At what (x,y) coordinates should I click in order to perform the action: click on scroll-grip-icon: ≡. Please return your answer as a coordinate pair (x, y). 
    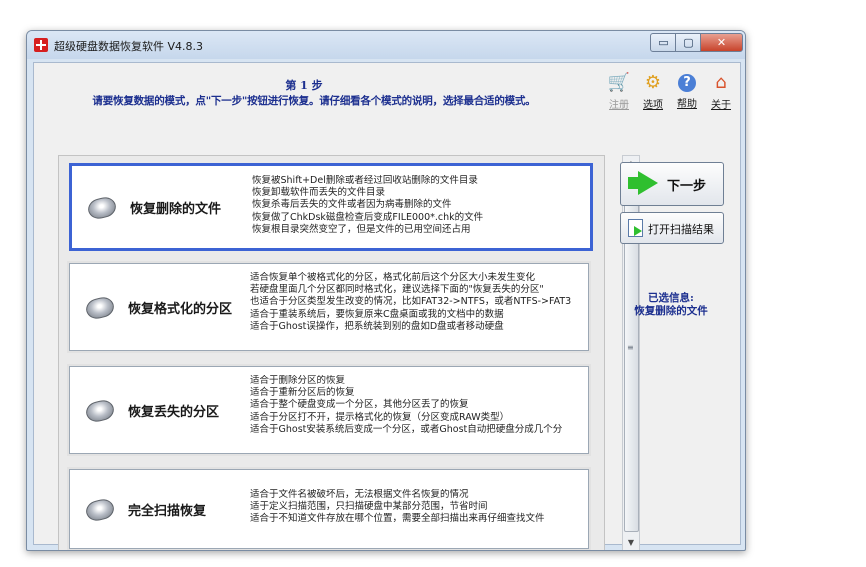
    Looking at the image, I should click on (630, 347).